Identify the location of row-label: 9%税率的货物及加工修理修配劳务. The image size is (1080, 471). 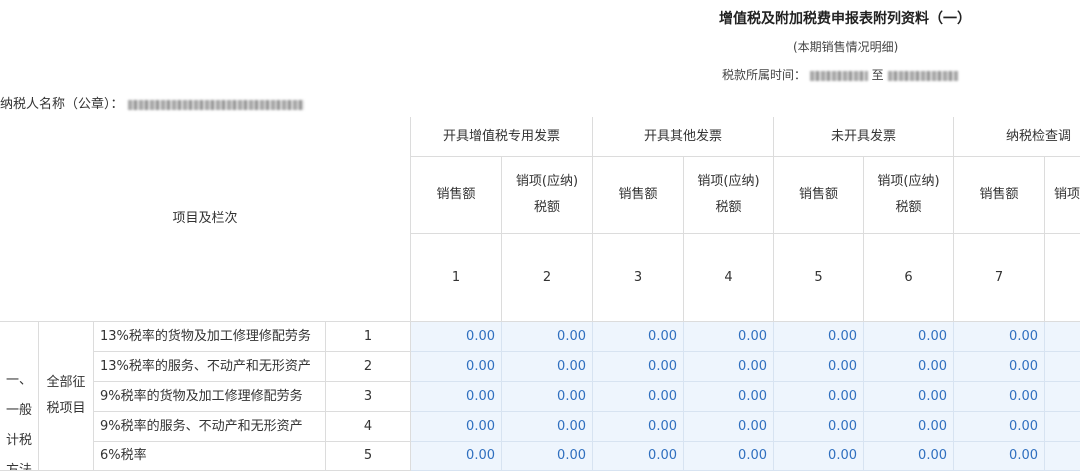
(210, 397).